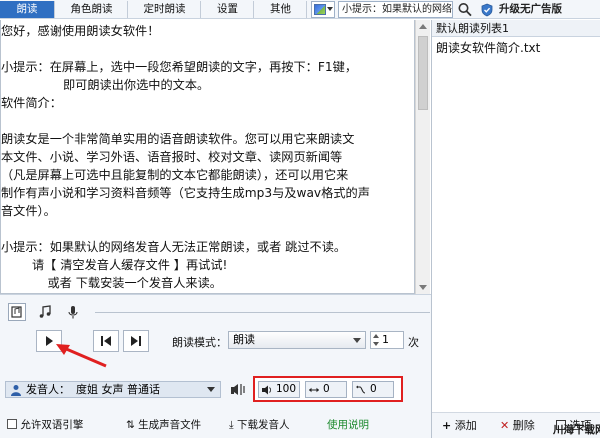 This screenshot has width=600, height=438. I want to click on stepper-down-icon, so click(376, 344).